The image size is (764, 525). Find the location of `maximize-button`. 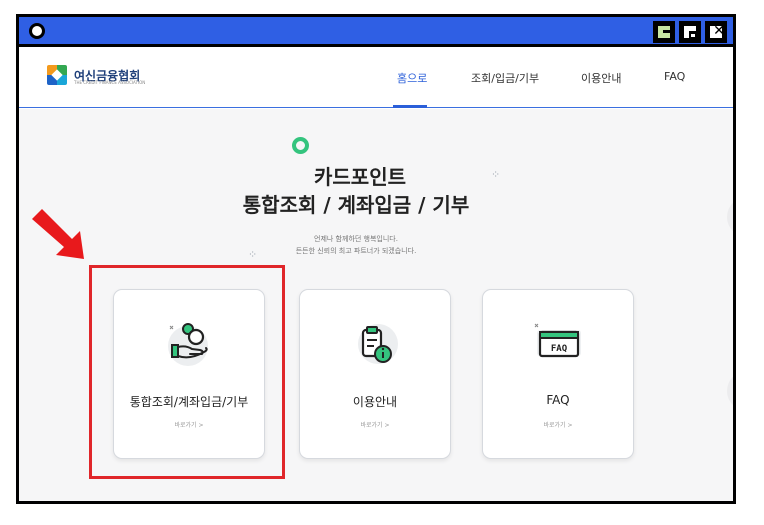

maximize-button is located at coordinates (690, 32).